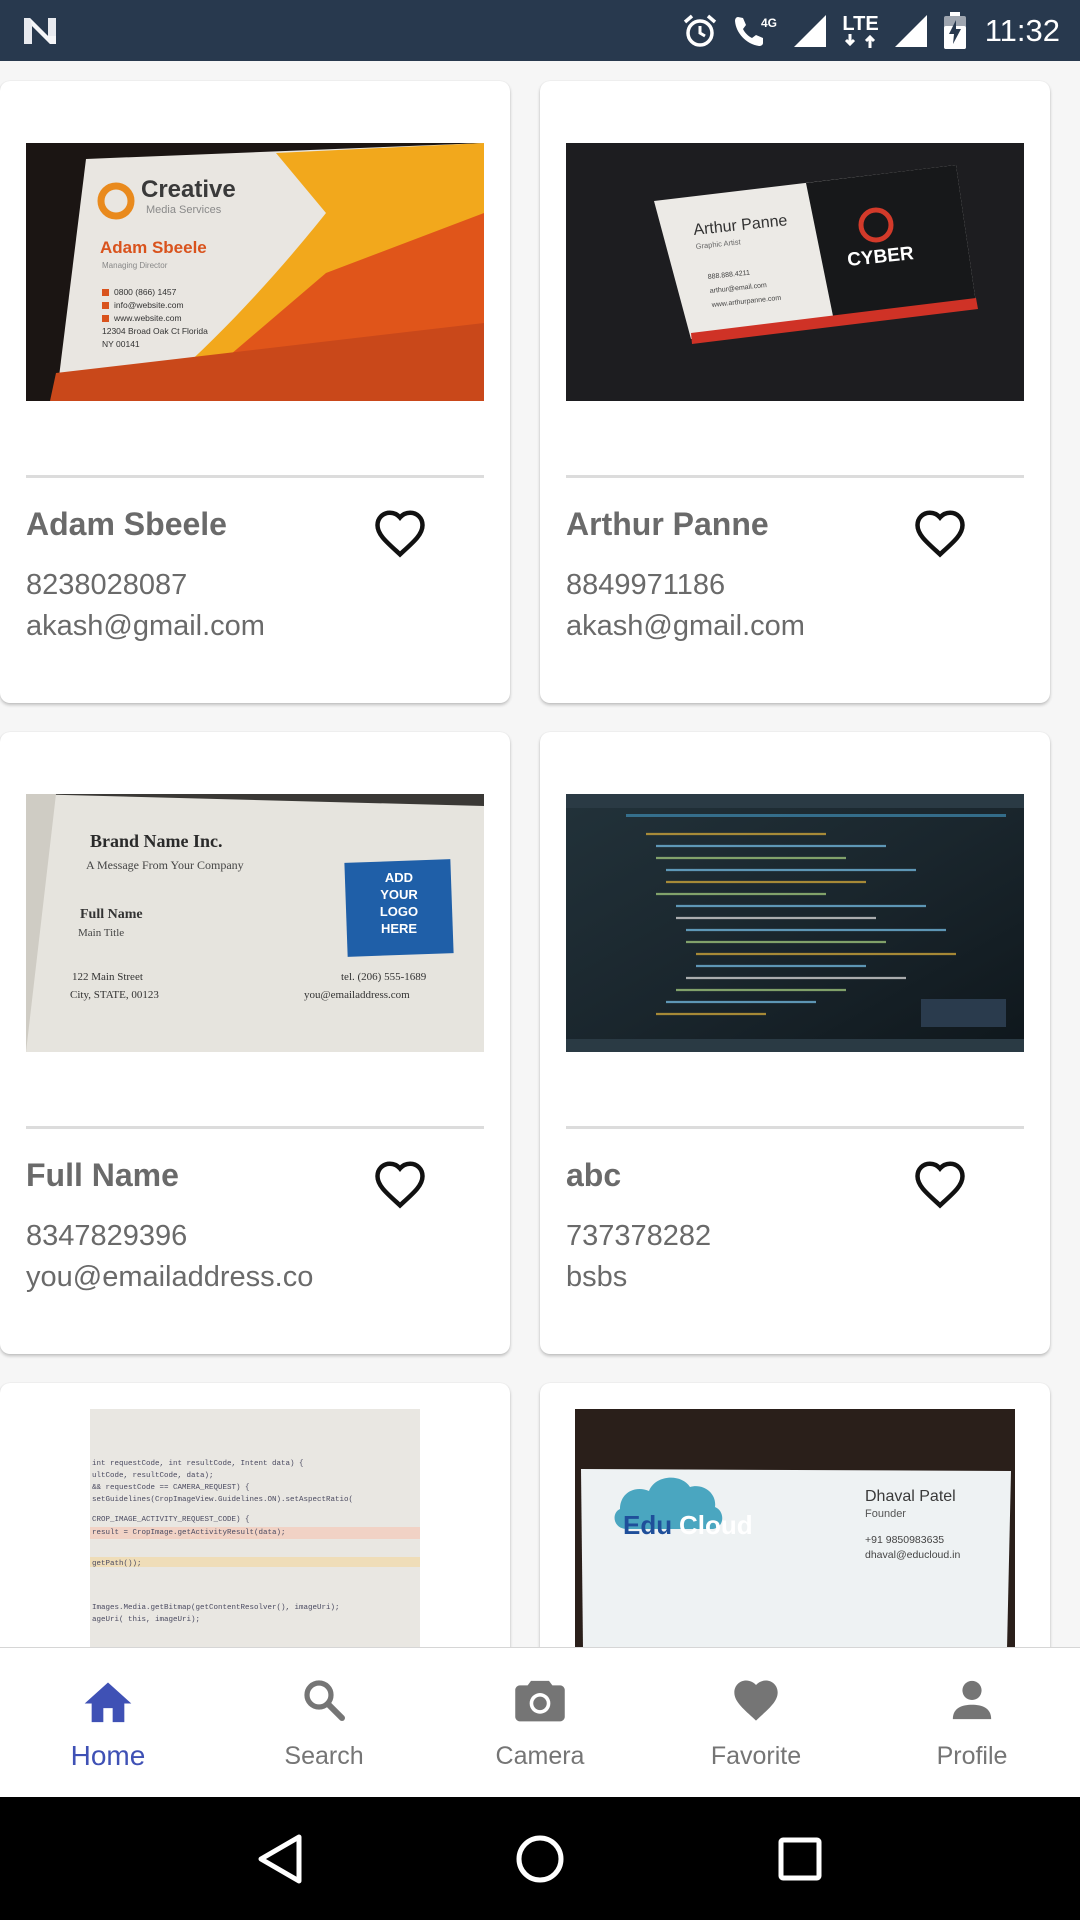 This screenshot has width=1080, height=1920. I want to click on code-line: && requestCode == CAMERA_REQUEST) {, so click(171, 1488).